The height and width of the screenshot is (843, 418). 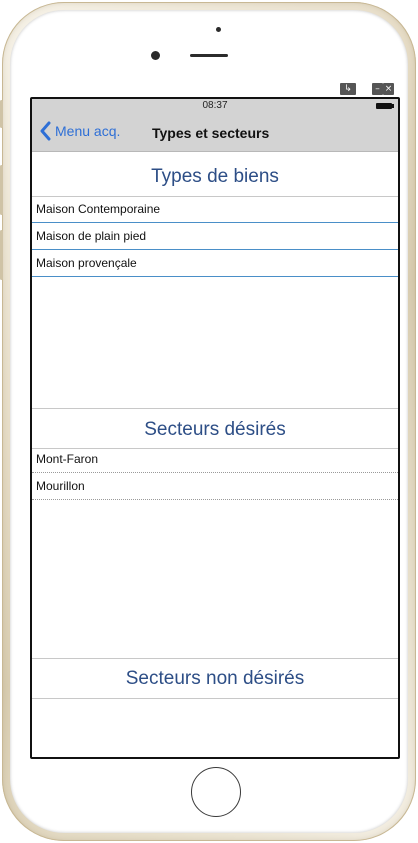 What do you see at coordinates (1, 114) in the screenshot?
I see `mute-switch` at bounding box center [1, 114].